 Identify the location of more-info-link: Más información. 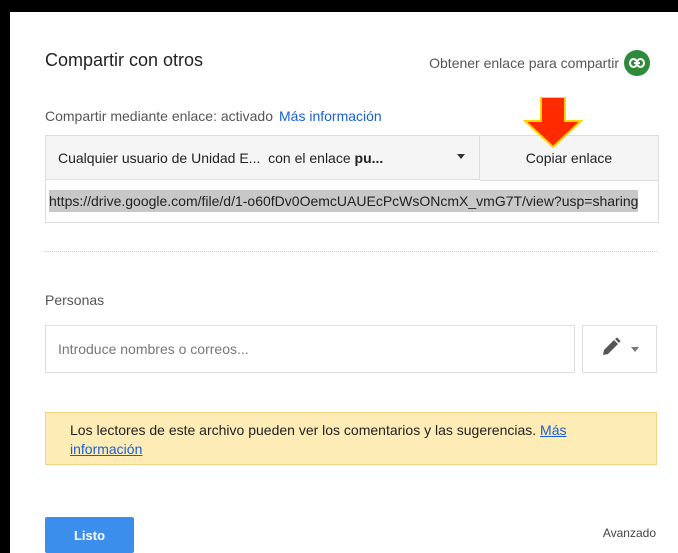
(330, 116).